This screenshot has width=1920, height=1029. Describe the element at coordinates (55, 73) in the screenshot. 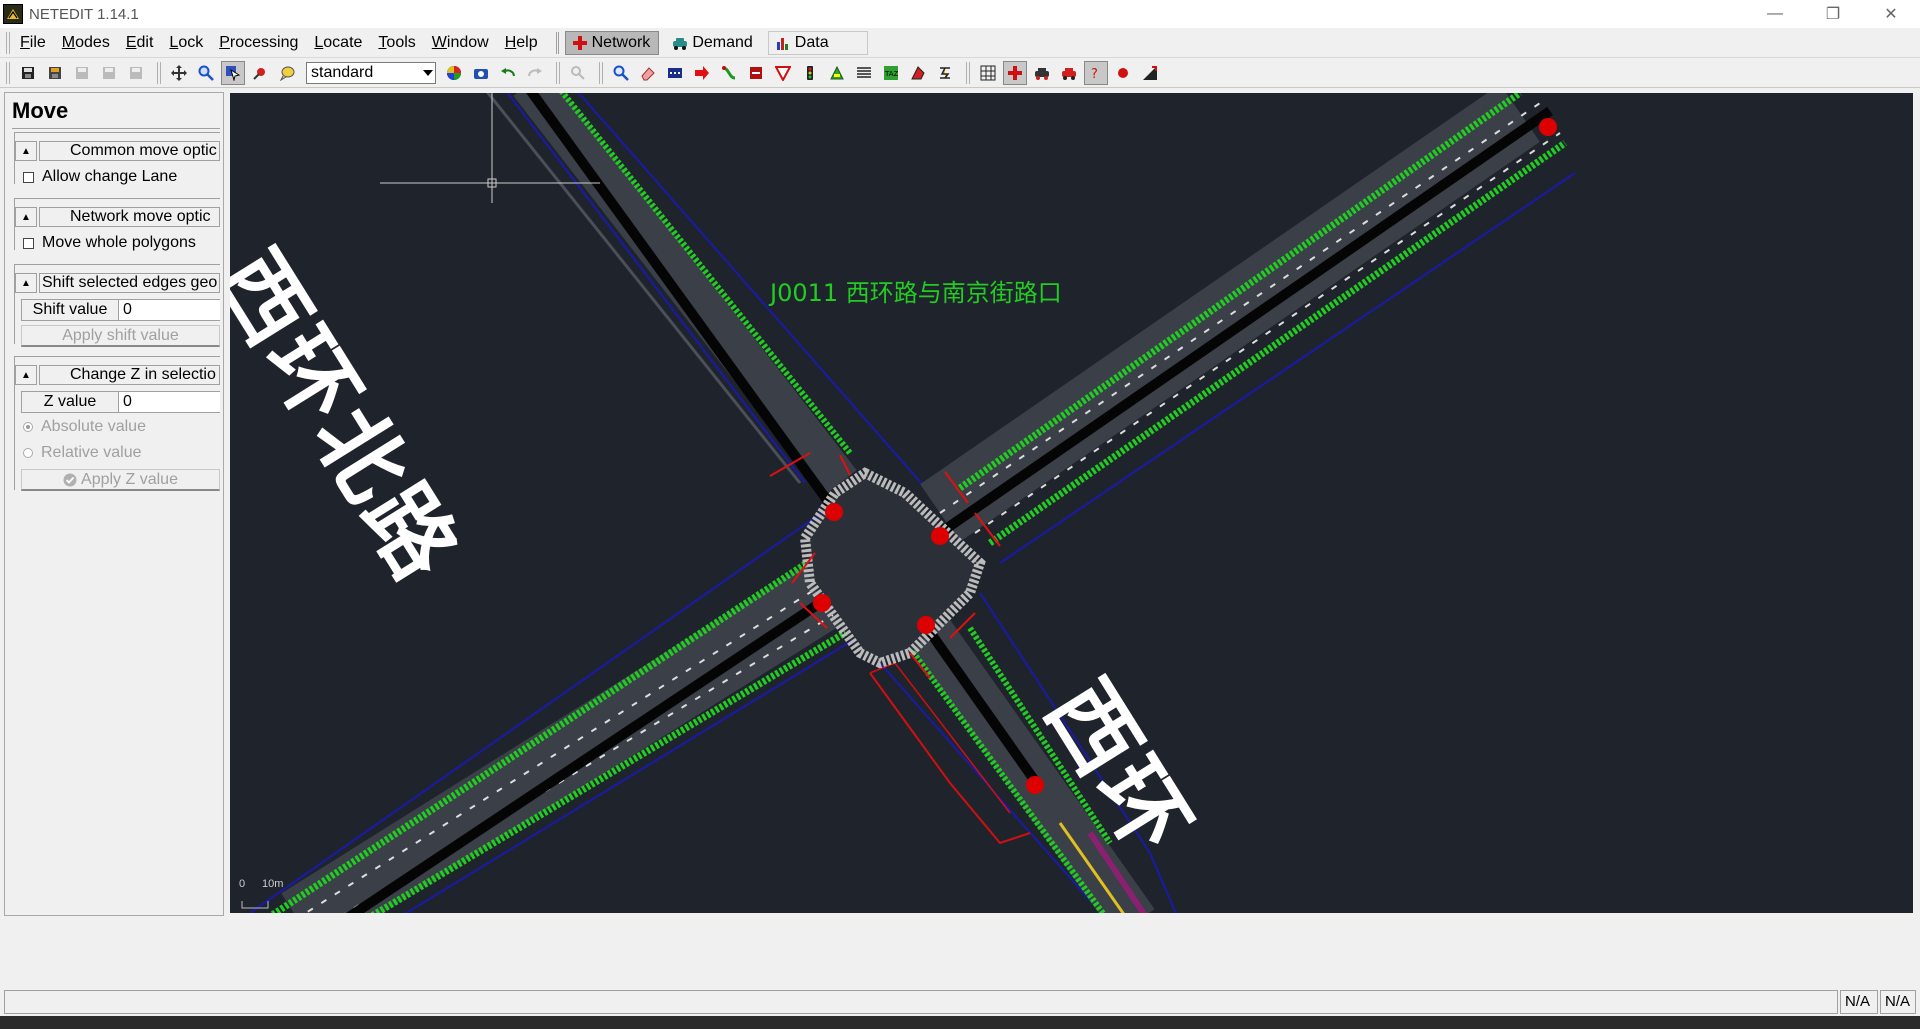

I see `save-additionals-icon` at that location.